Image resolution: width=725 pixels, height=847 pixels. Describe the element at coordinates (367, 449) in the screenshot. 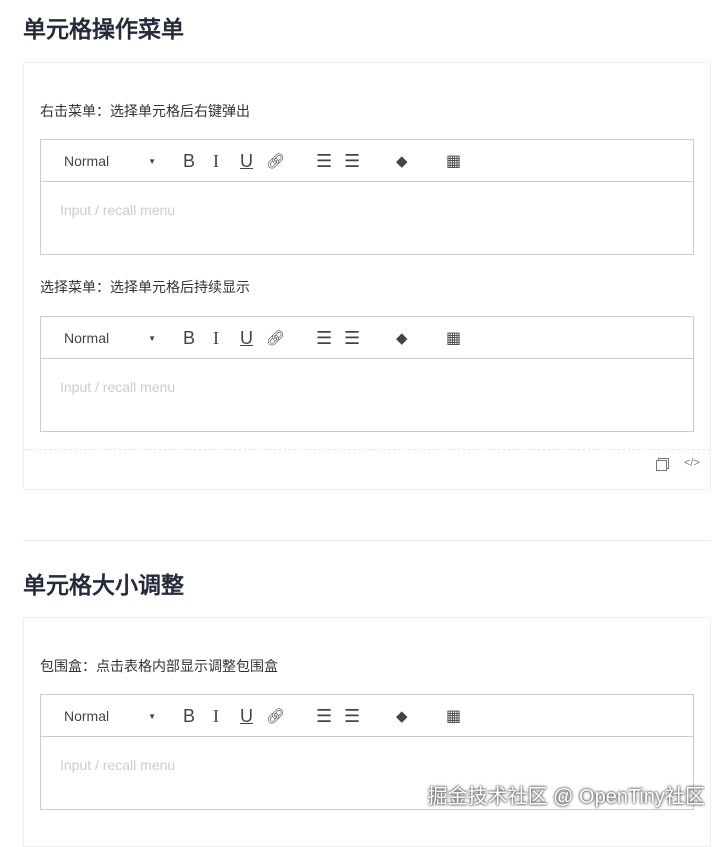

I see `divider` at that location.